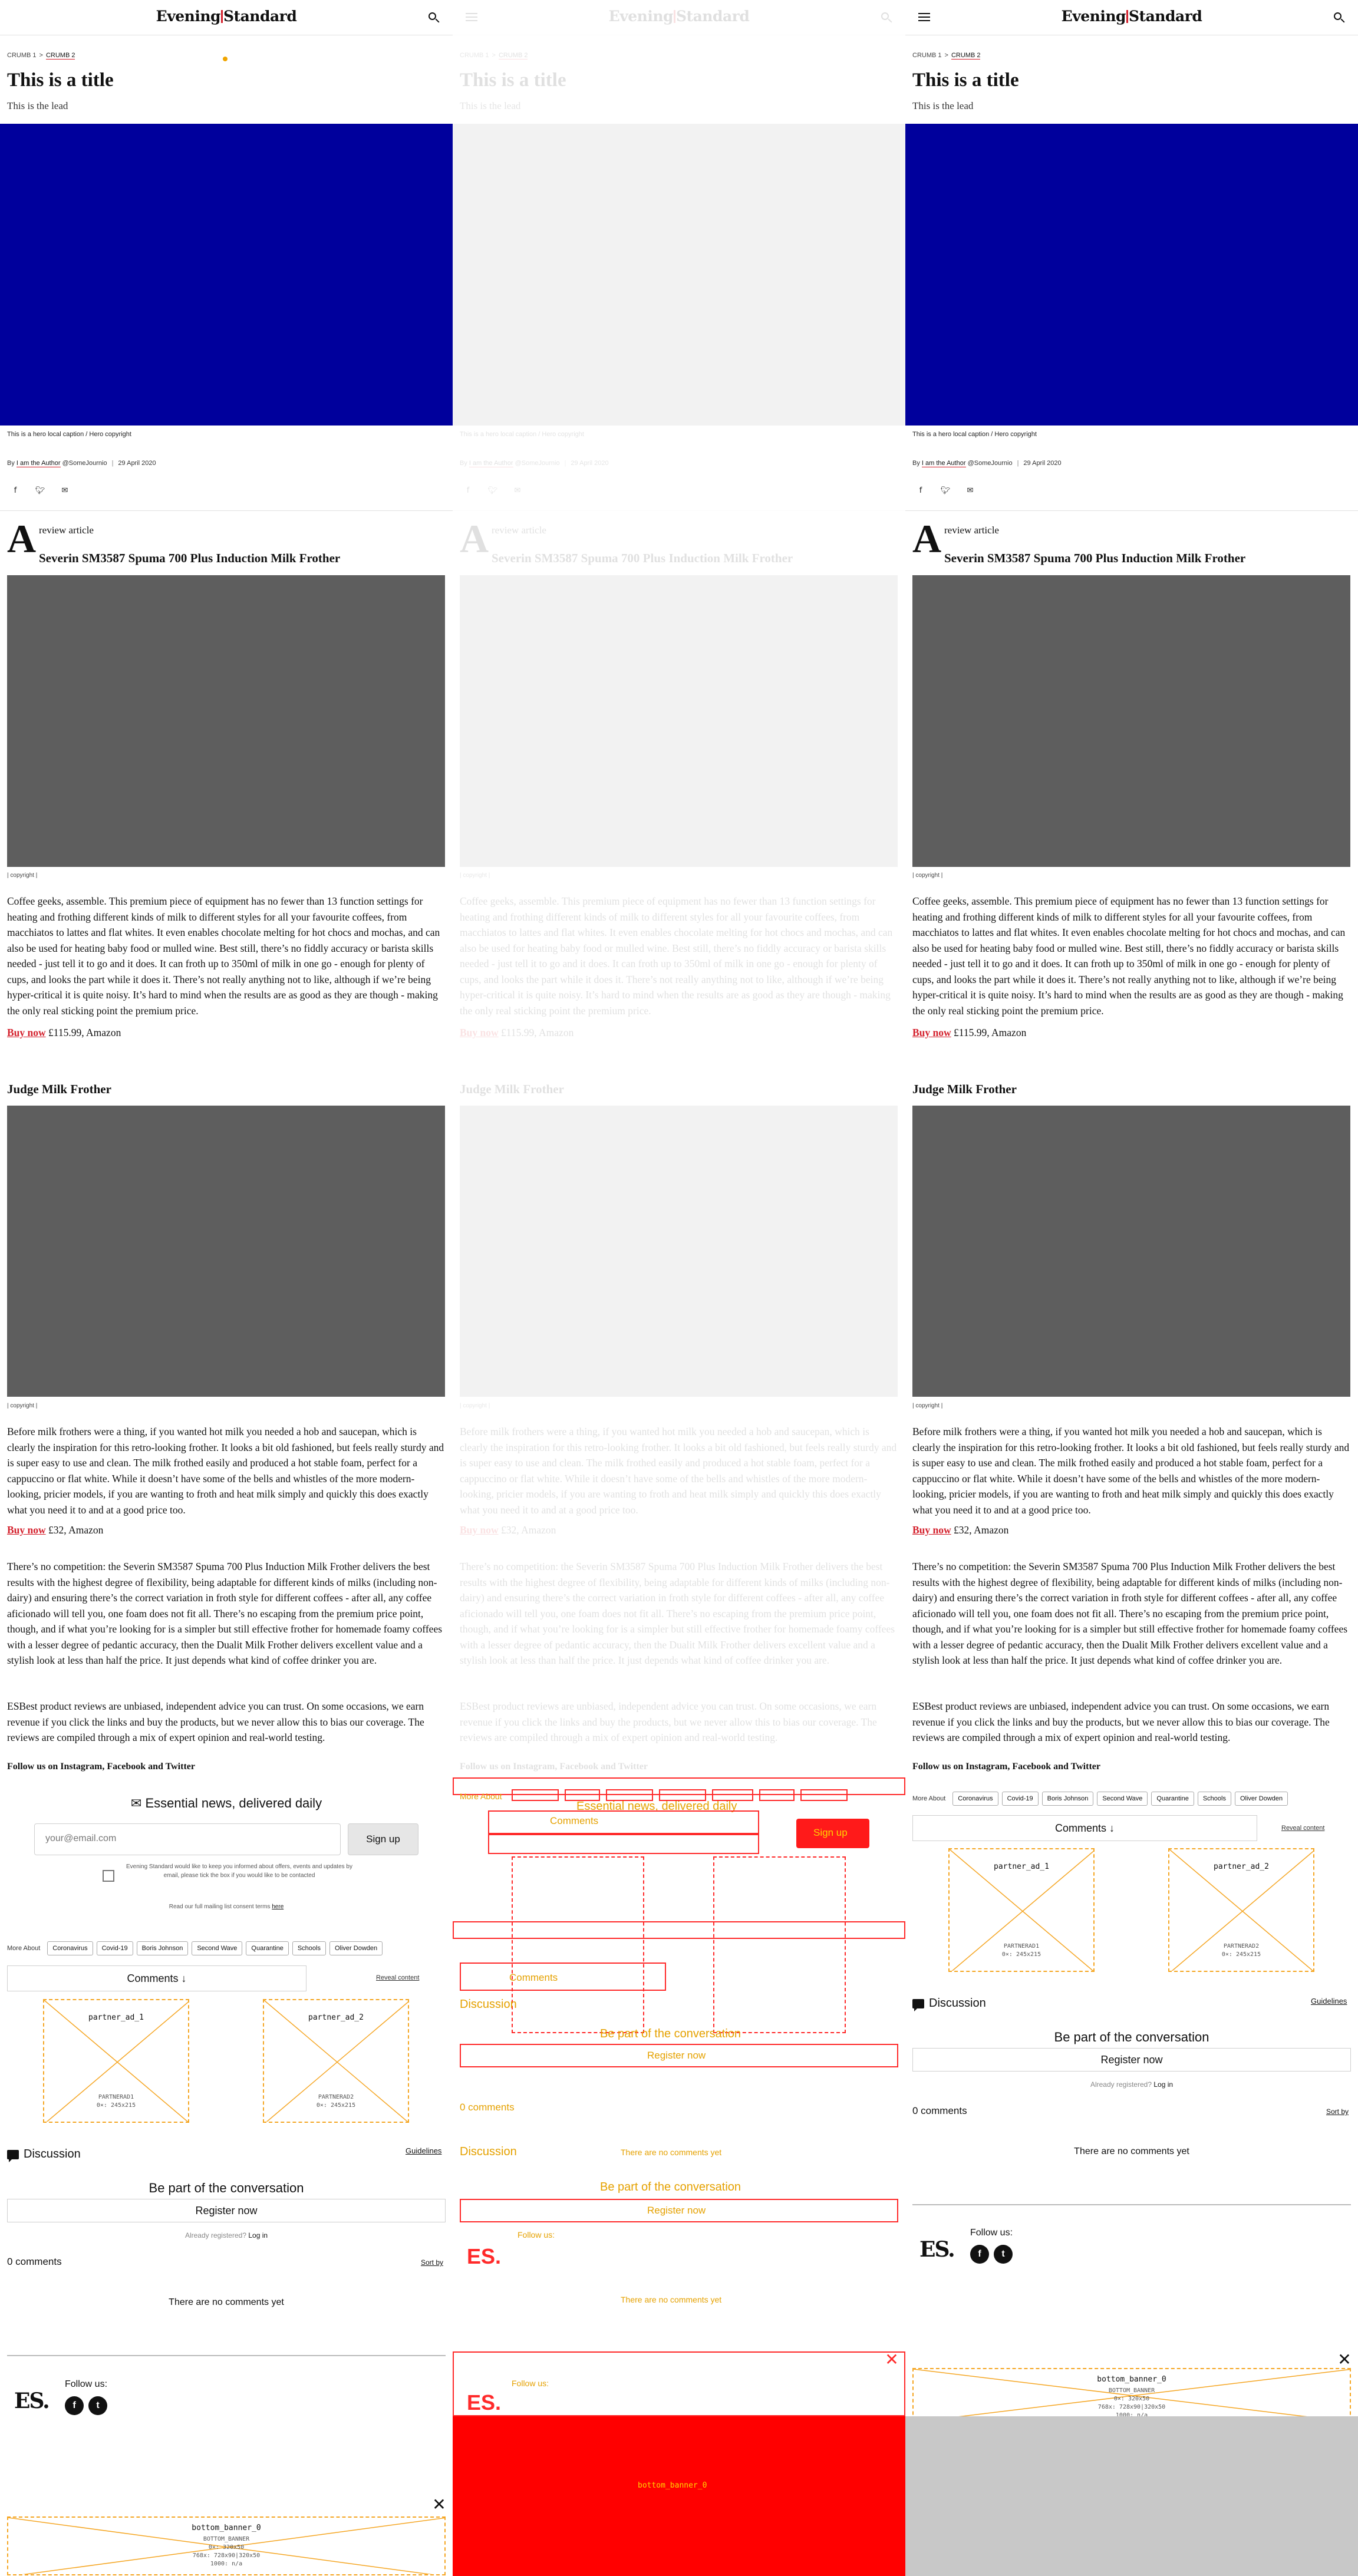 Image resolution: width=1358 pixels, height=2576 pixels. What do you see at coordinates (1093, 17) in the screenshot?
I see `logo-text-left: Evening` at bounding box center [1093, 17].